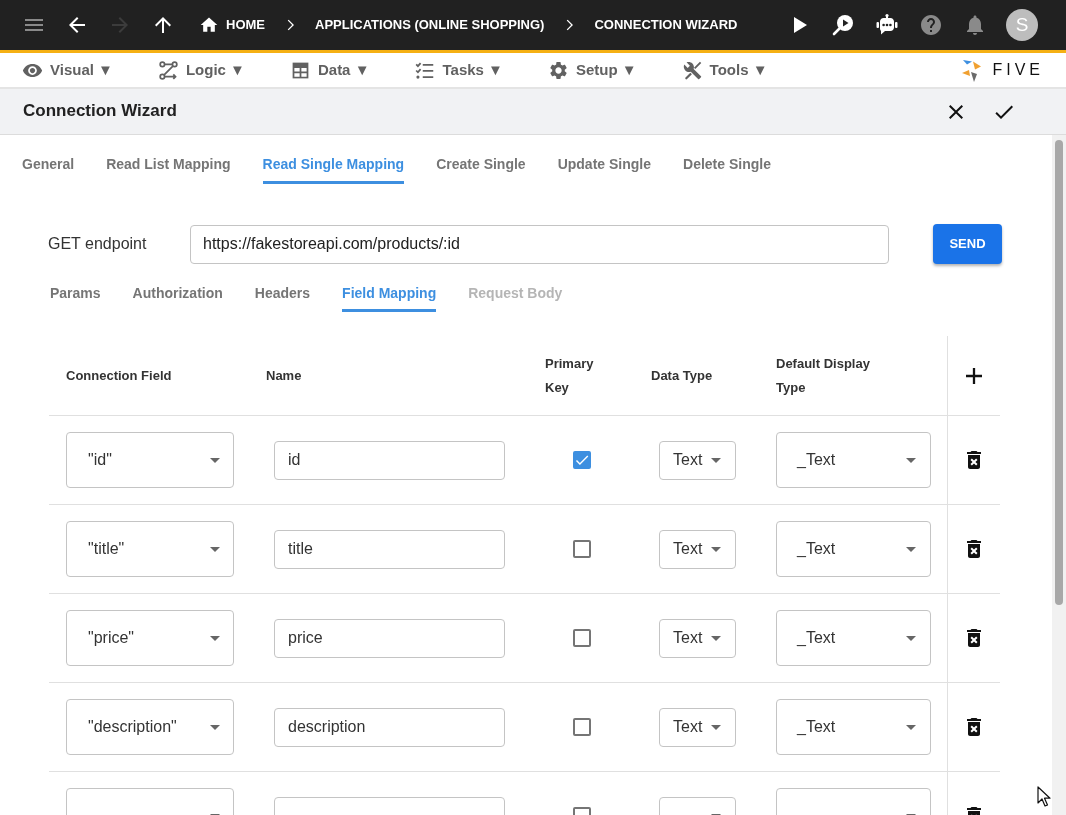 This screenshot has width=1066, height=815. Describe the element at coordinates (724, 70) in the screenshot. I see `menu-button: Tools ▼` at that location.